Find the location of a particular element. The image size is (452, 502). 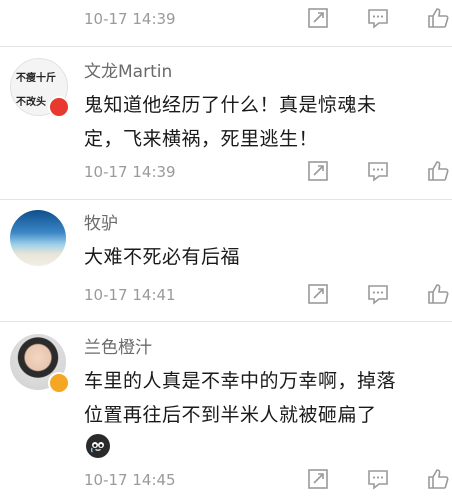

vip-badge-icon is located at coordinates (59, 107).